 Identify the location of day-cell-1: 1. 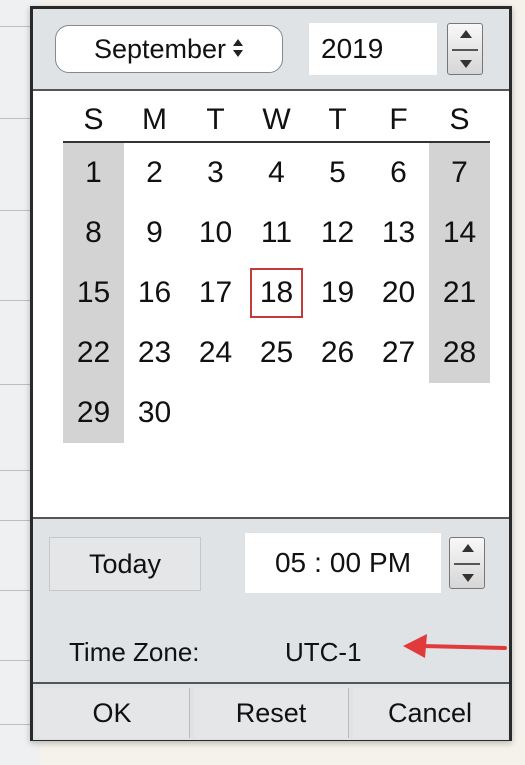
(93, 173).